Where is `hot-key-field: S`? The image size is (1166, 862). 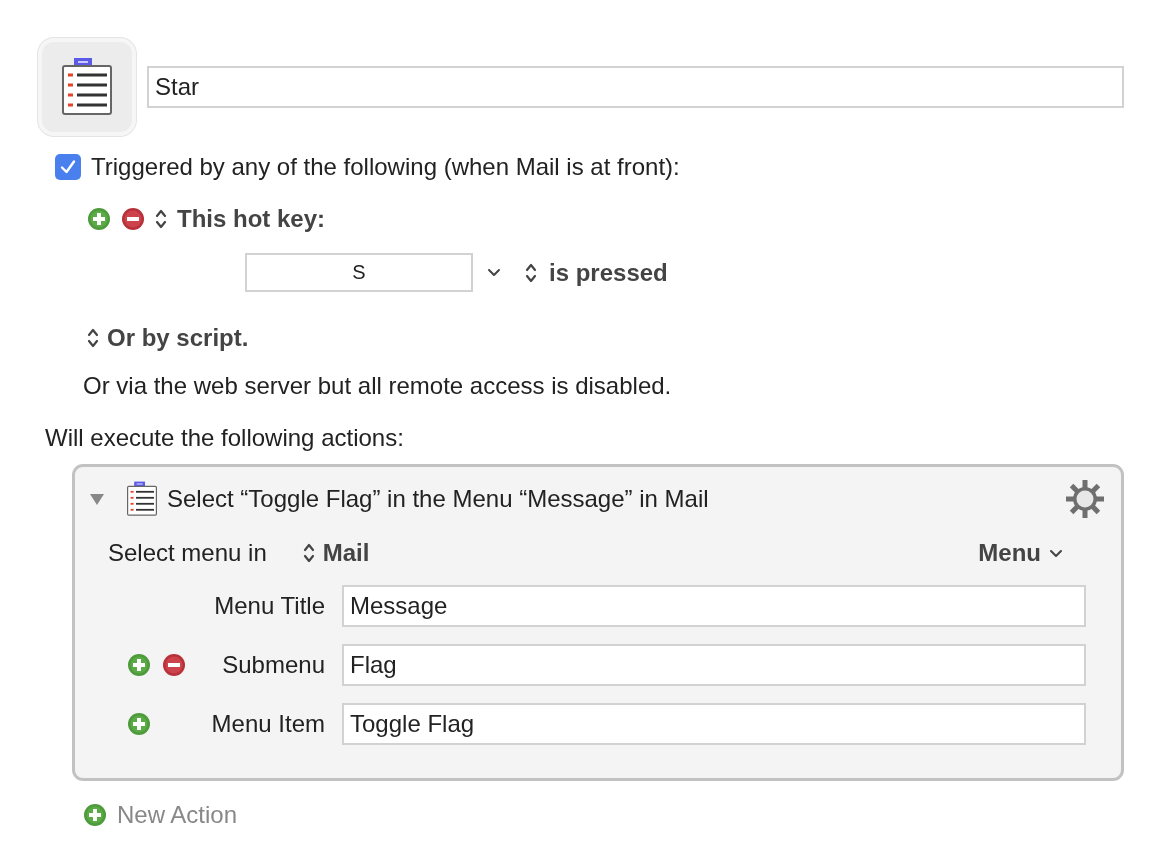 hot-key-field: S is located at coordinates (359, 272).